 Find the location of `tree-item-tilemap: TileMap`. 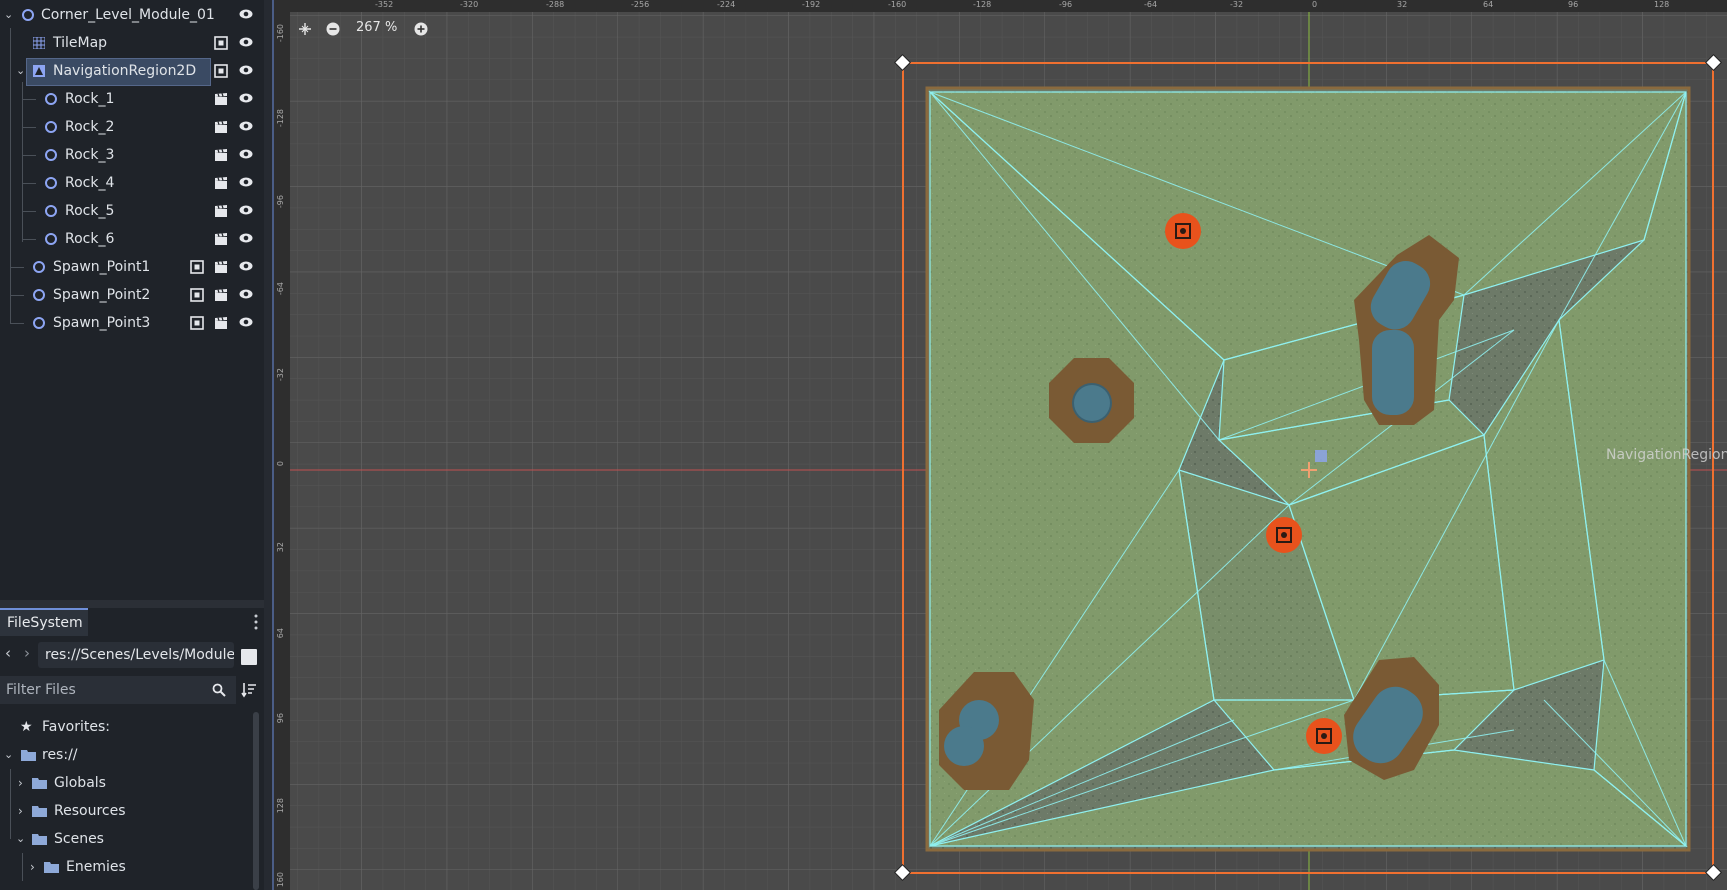

tree-item-tilemap: TileMap is located at coordinates (132, 43).